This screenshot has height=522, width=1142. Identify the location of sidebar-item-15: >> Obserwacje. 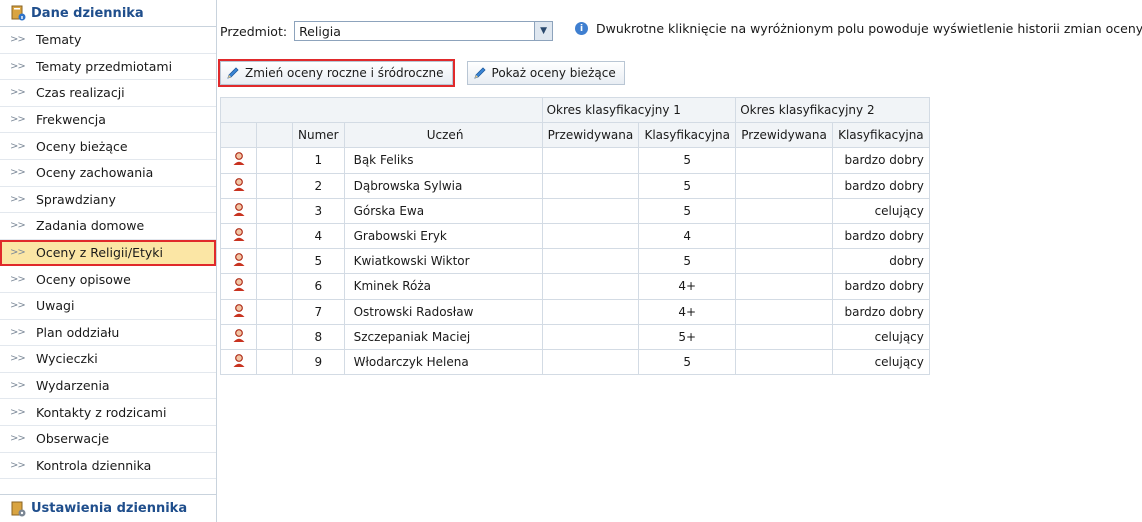
(108, 439).